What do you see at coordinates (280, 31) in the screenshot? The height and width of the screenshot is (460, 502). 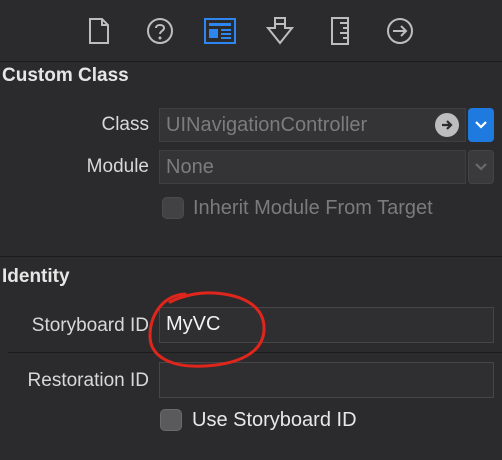 I see `attributes-inspector-icon` at bounding box center [280, 31].